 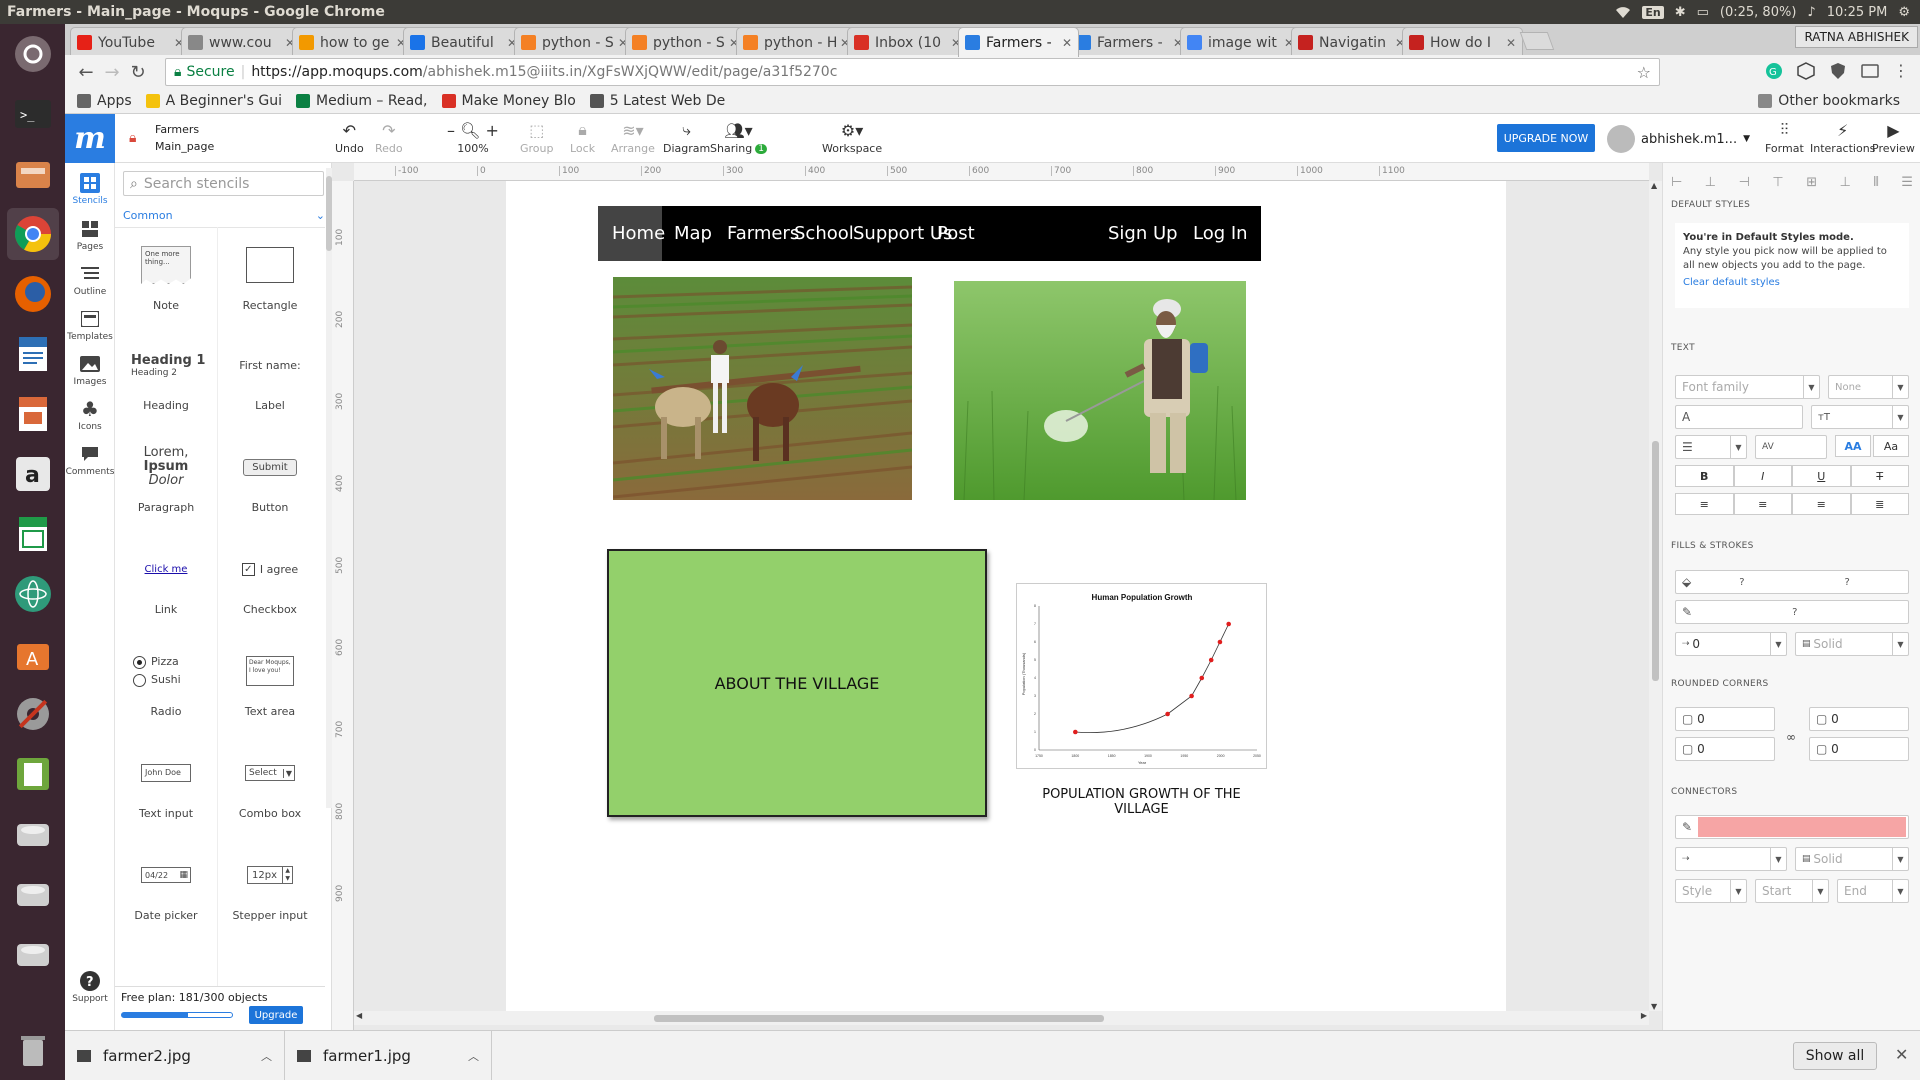 I want to click on align-bottom-icon: ⊥, so click(x=1845, y=182).